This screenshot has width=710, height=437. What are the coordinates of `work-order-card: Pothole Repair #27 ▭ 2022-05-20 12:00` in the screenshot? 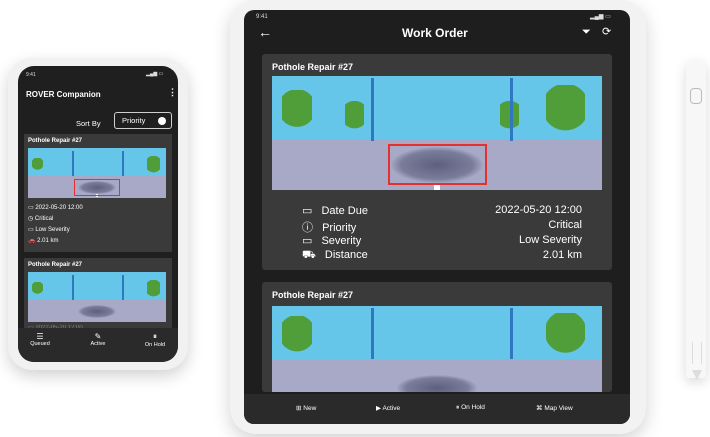 It's located at (98, 296).